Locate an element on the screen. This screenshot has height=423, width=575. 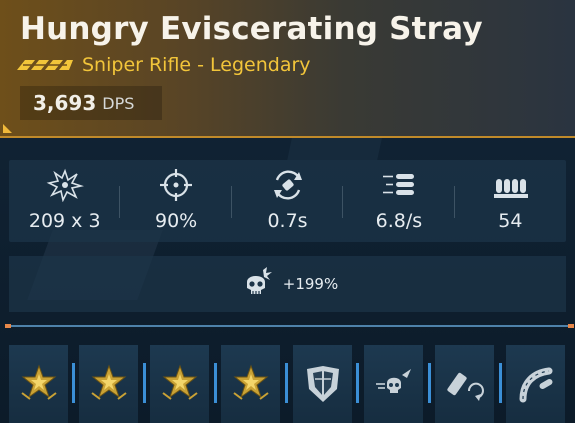
section-divider is located at coordinates (289, 326).